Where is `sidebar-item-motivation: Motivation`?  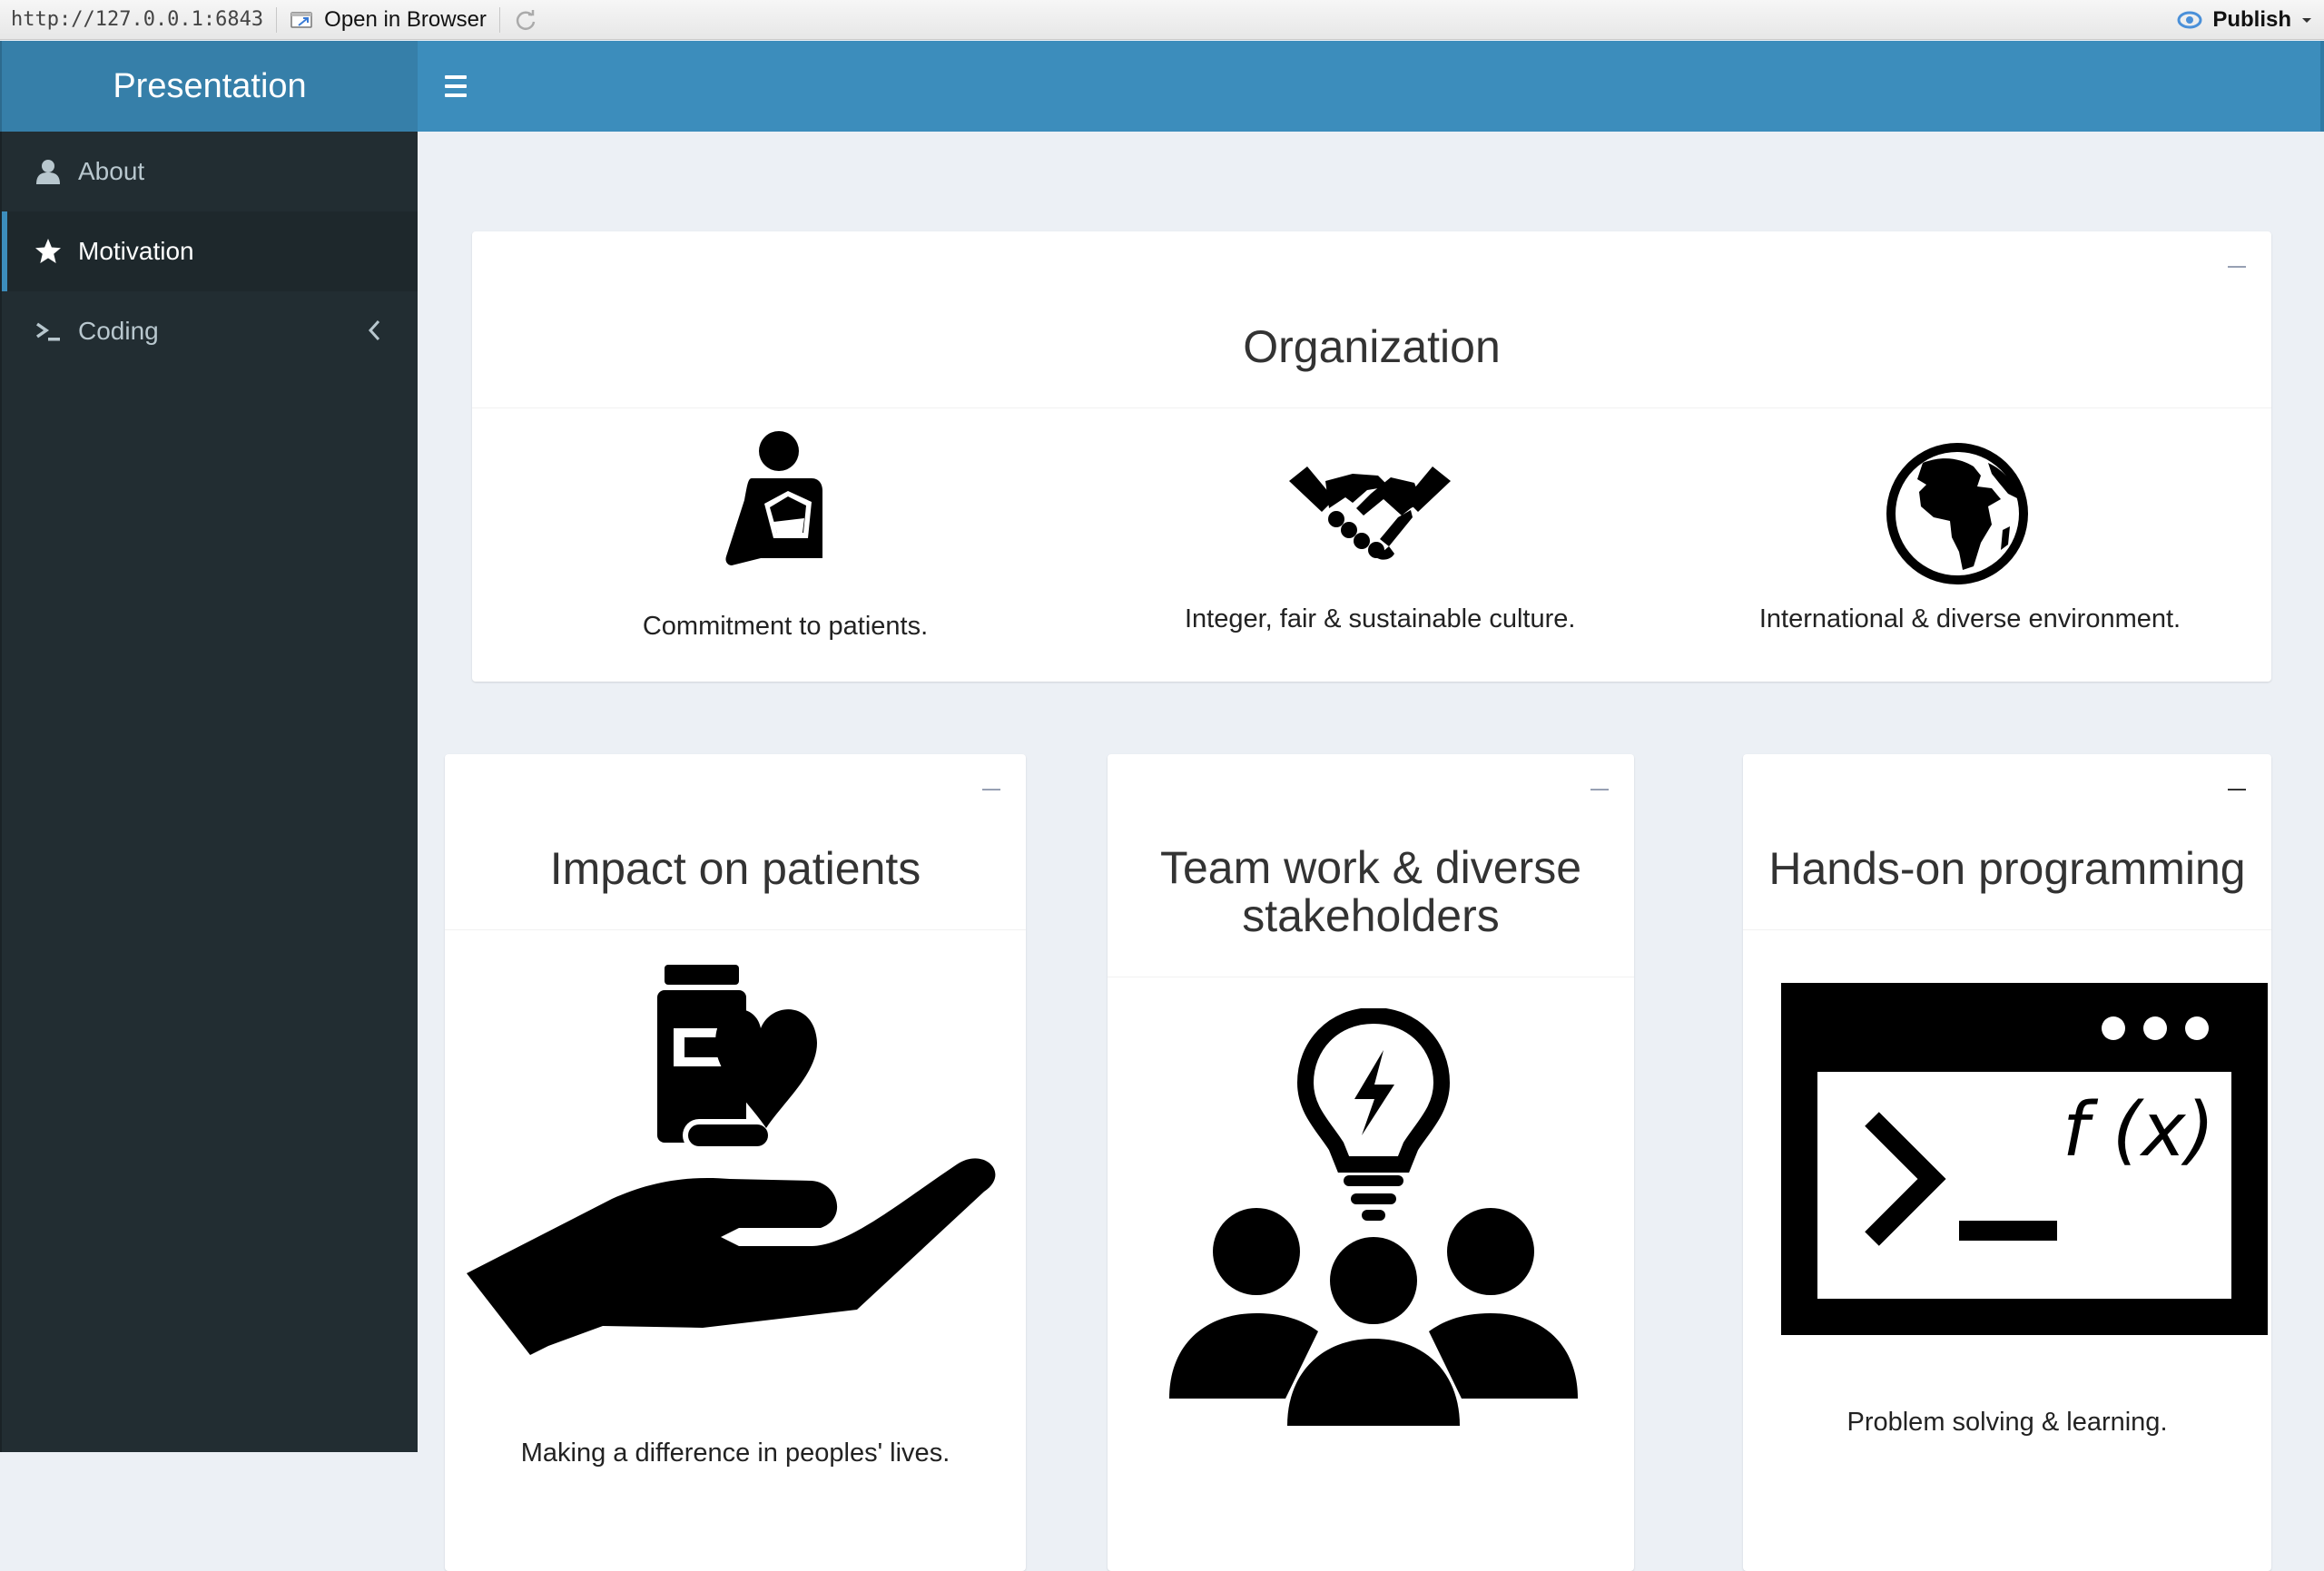 sidebar-item-motivation: Motivation is located at coordinates (210, 251).